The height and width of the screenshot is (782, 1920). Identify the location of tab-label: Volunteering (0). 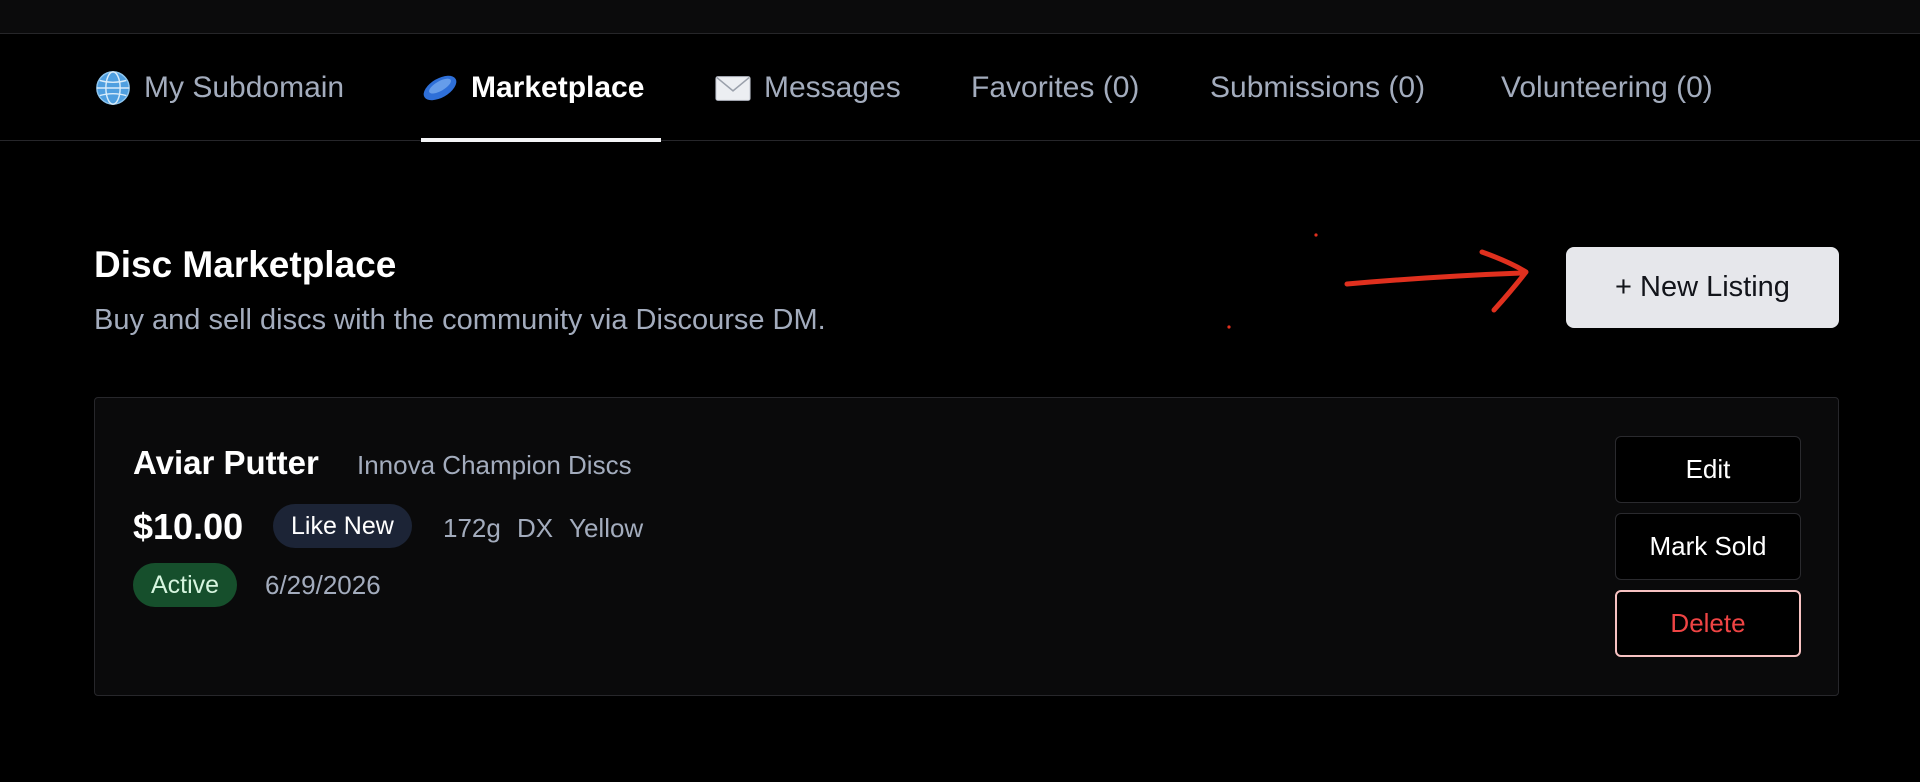
(1607, 87).